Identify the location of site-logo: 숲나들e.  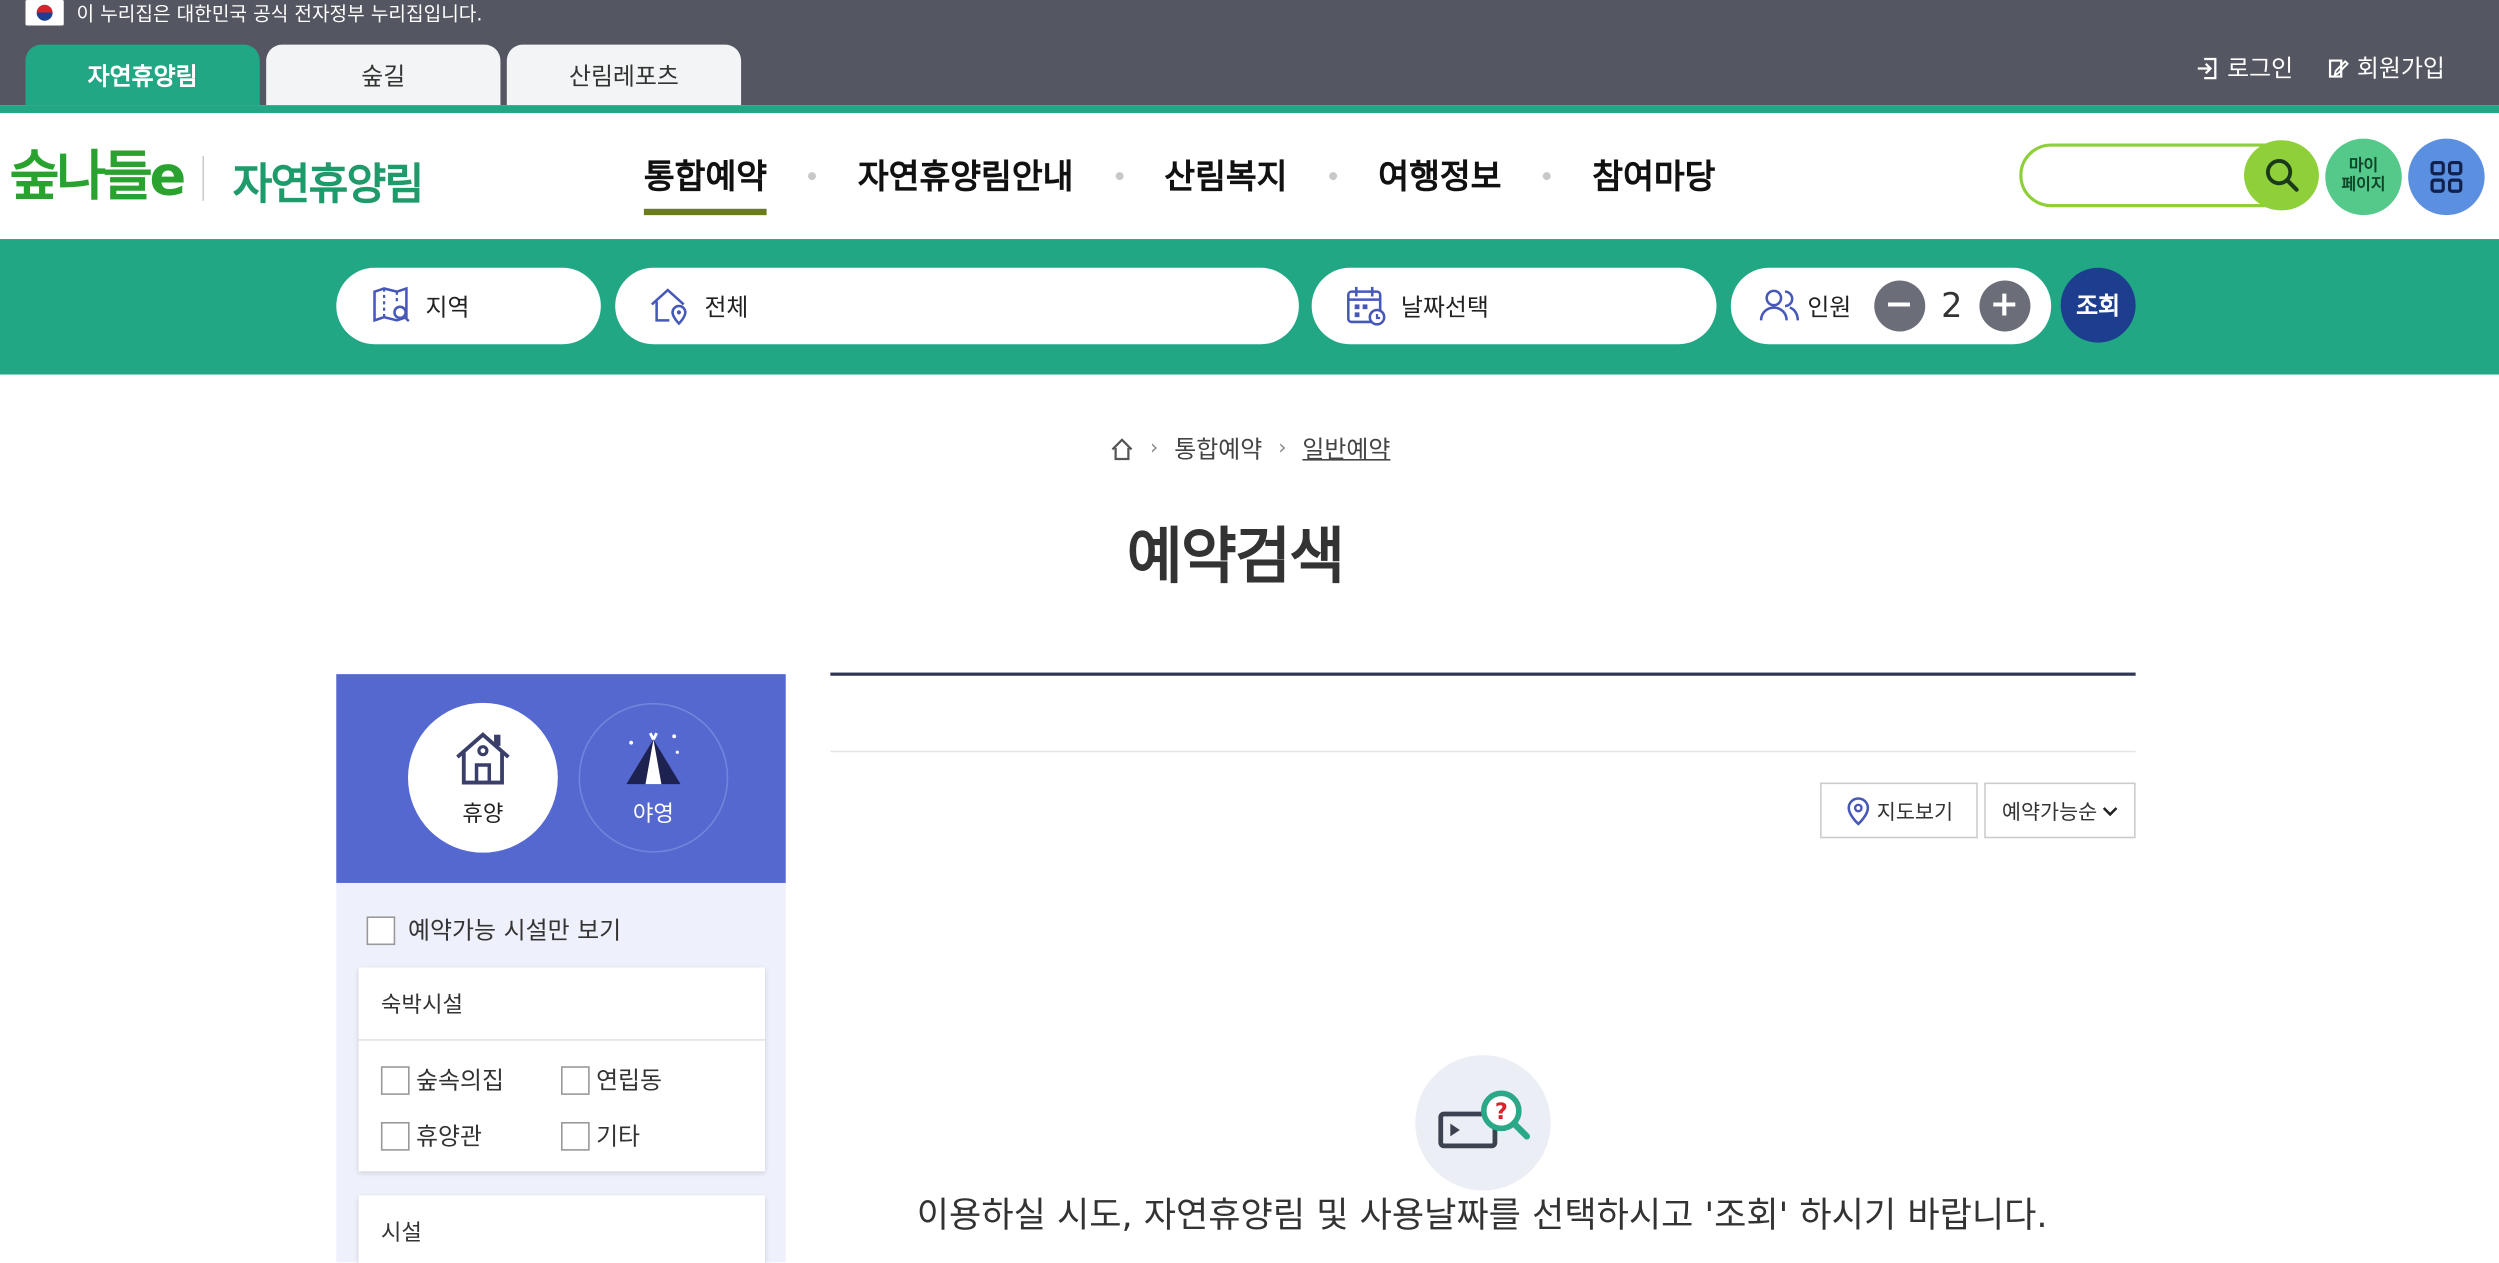
(98, 171).